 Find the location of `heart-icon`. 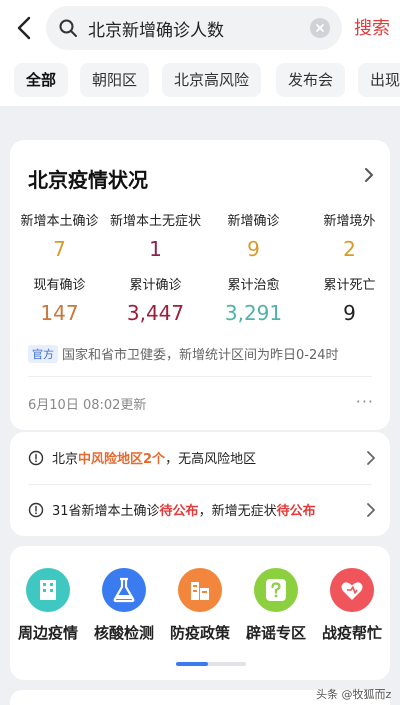

heart-icon is located at coordinates (352, 590).